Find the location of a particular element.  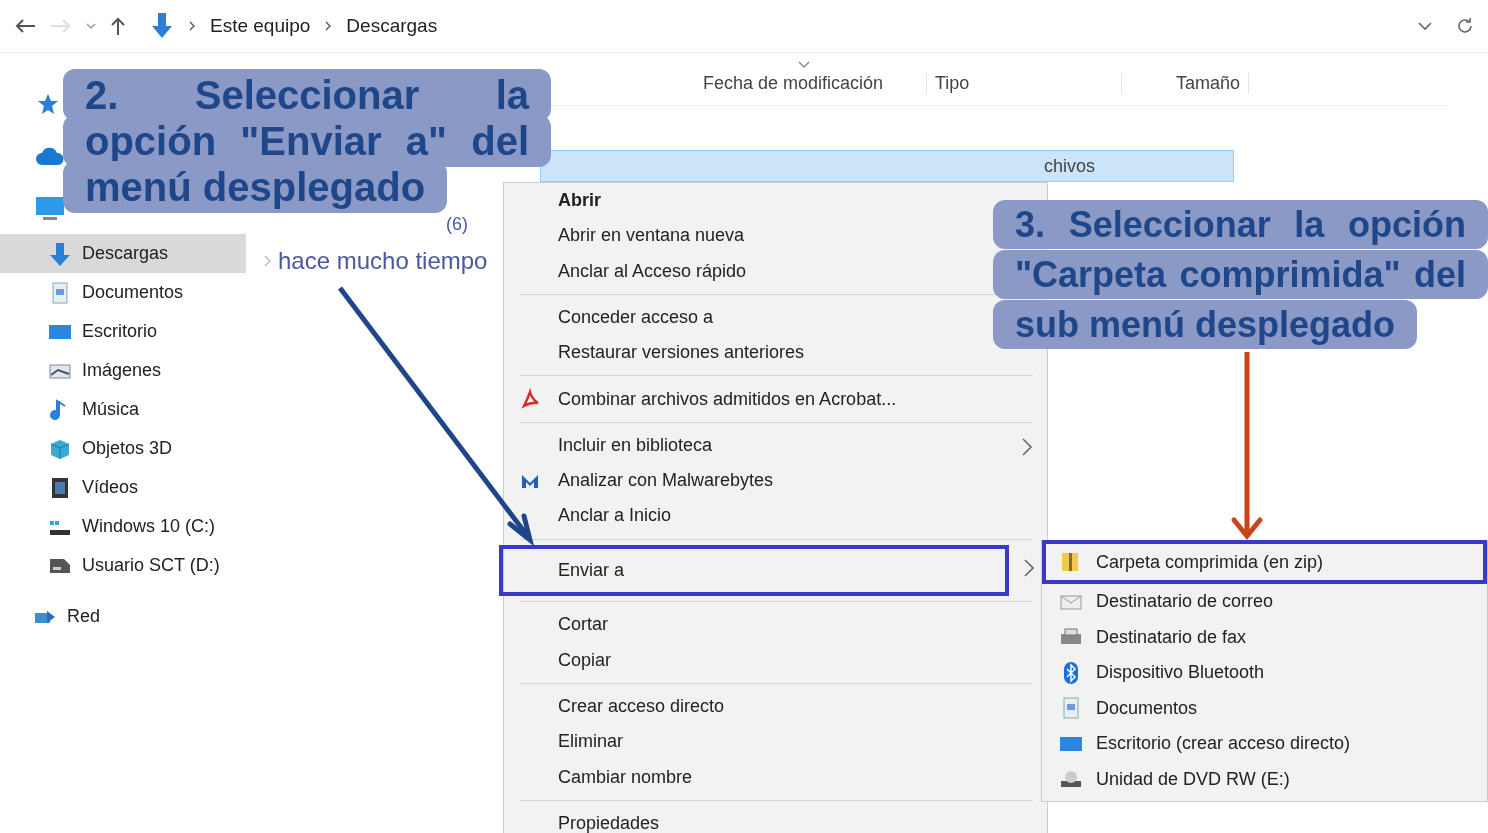

selected-file-row: chivos is located at coordinates (887, 166).